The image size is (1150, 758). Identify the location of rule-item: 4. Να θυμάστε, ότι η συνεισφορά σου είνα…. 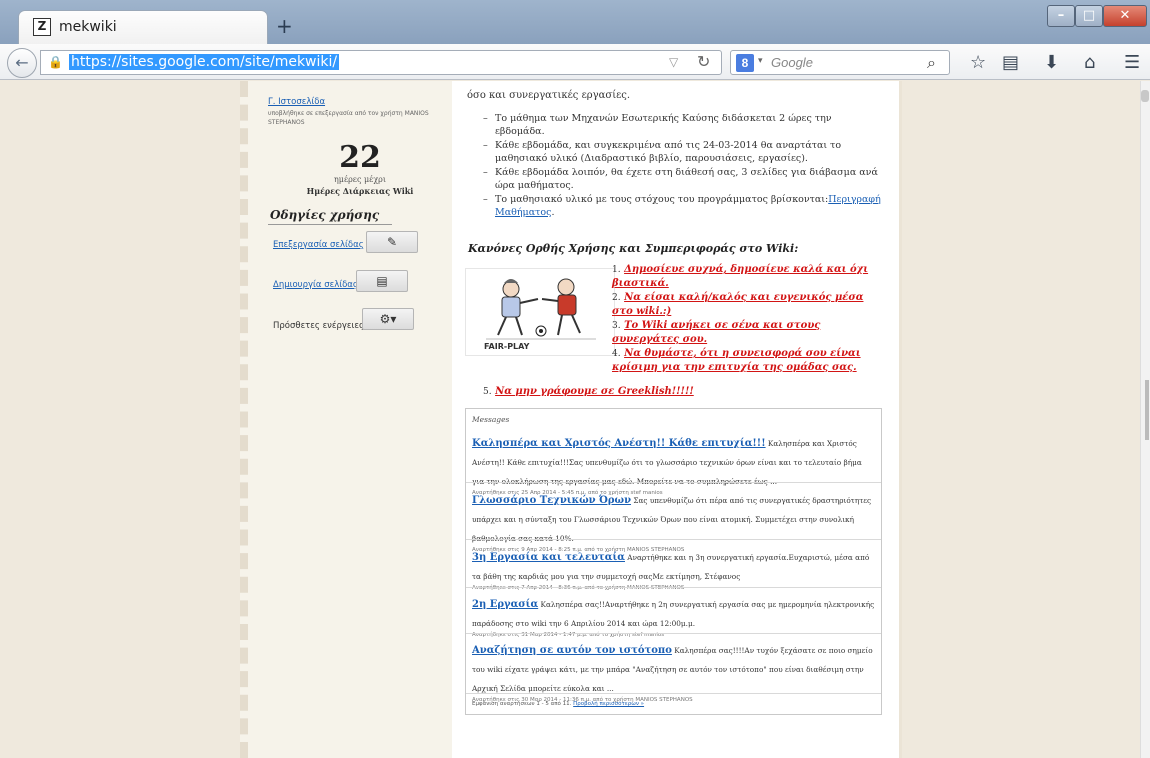
(746, 361).